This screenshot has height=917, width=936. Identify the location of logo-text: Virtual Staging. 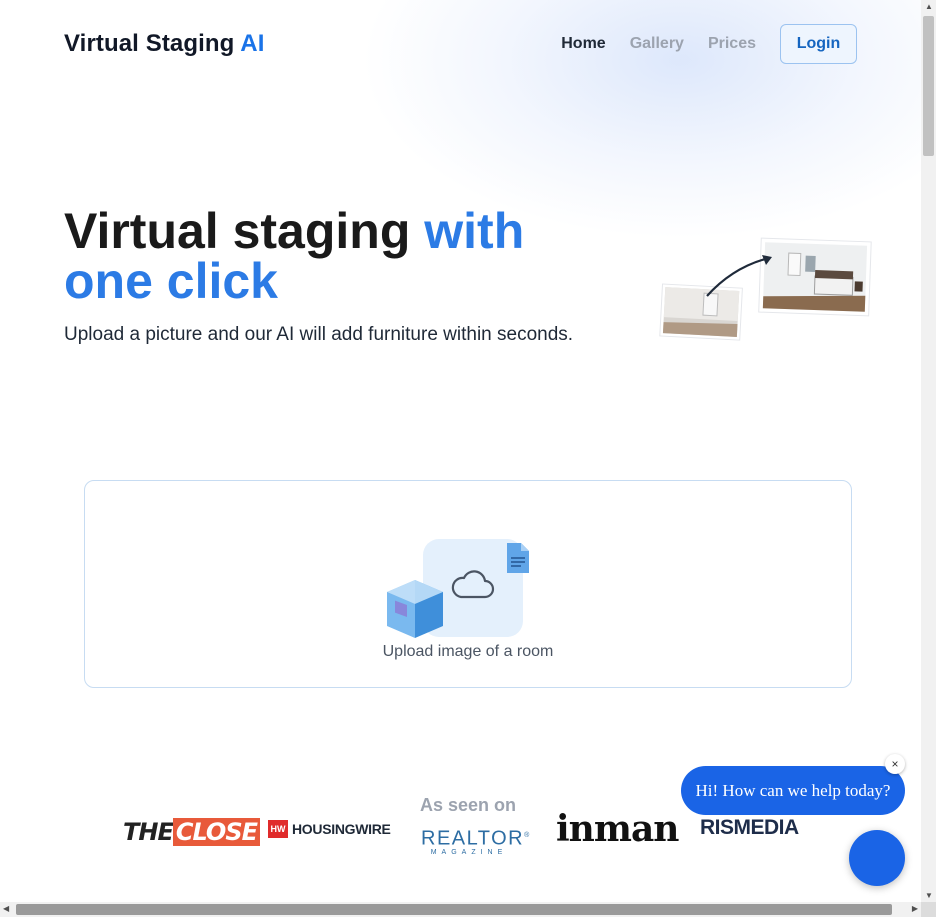
(152, 43).